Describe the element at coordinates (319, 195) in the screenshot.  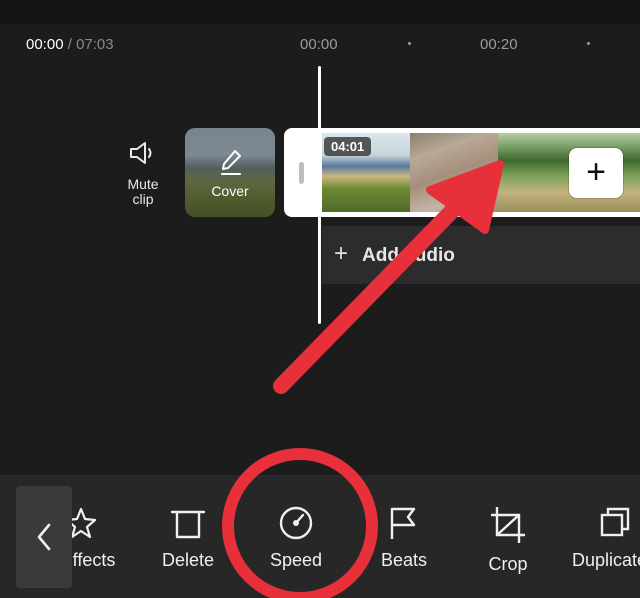
I see `playhead` at that location.